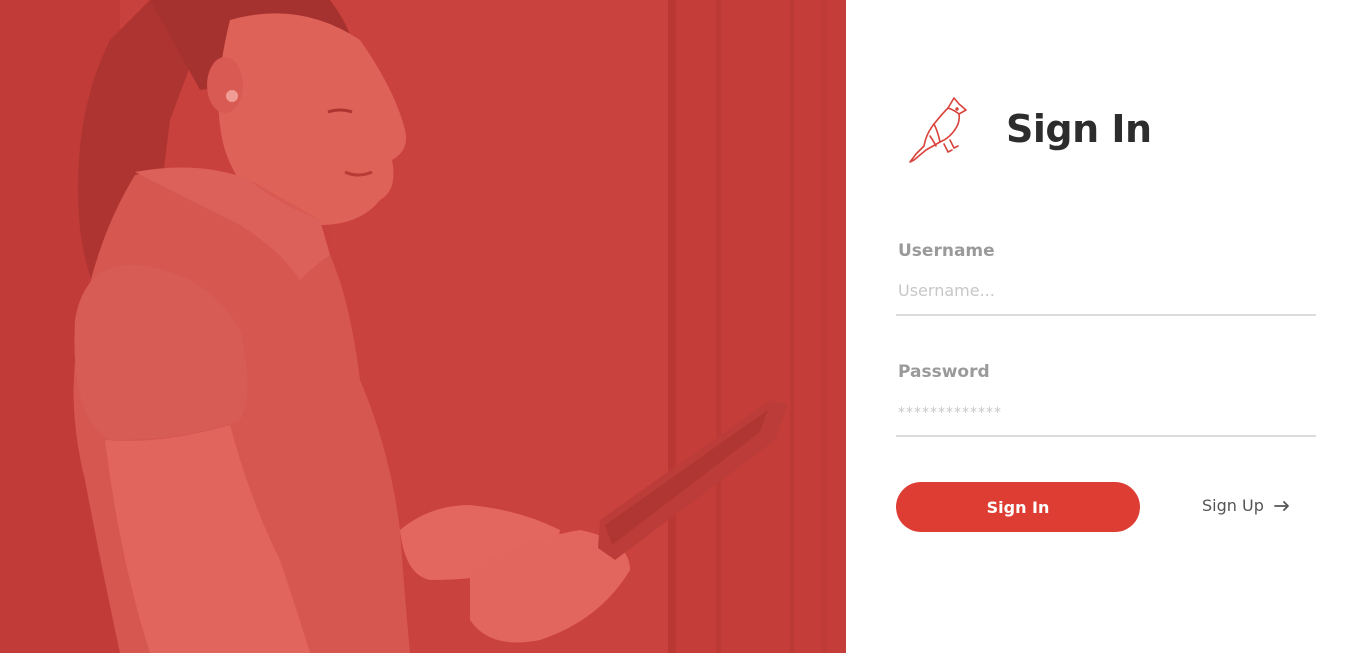 The width and height of the screenshot is (1350, 653). I want to click on username-field: Username, so click(1106, 278).